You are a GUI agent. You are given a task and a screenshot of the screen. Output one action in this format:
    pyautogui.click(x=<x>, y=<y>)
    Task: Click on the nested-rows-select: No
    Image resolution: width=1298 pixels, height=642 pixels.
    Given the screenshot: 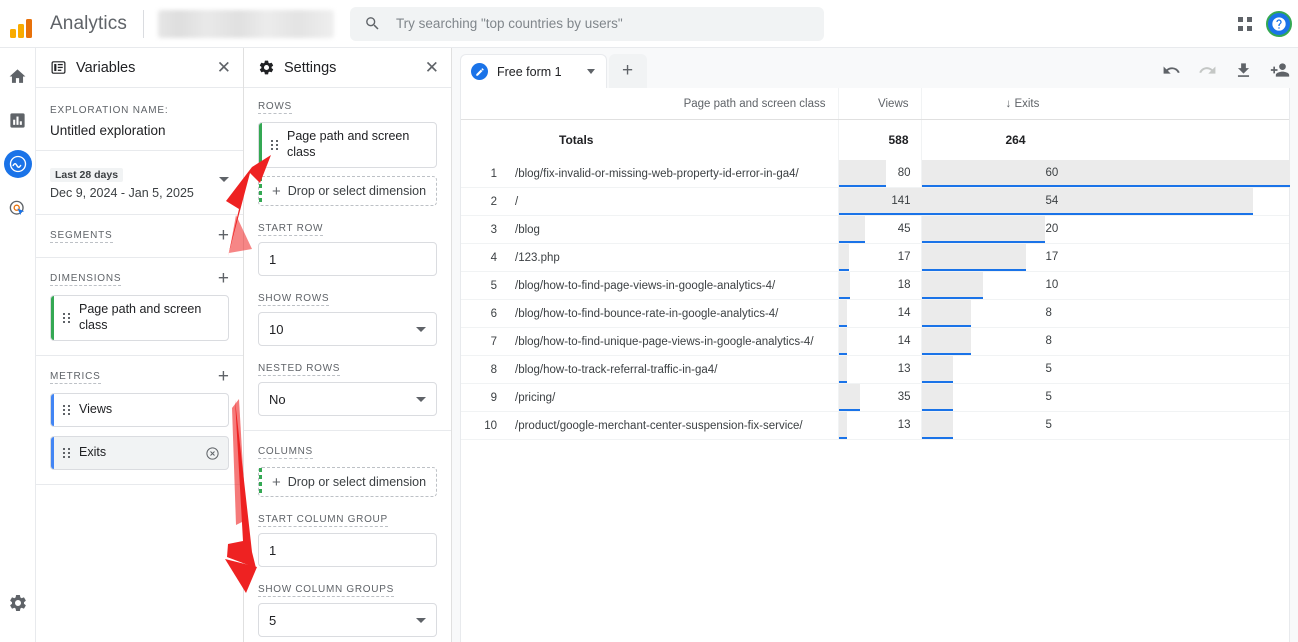 What is the action you would take?
    pyautogui.click(x=347, y=399)
    